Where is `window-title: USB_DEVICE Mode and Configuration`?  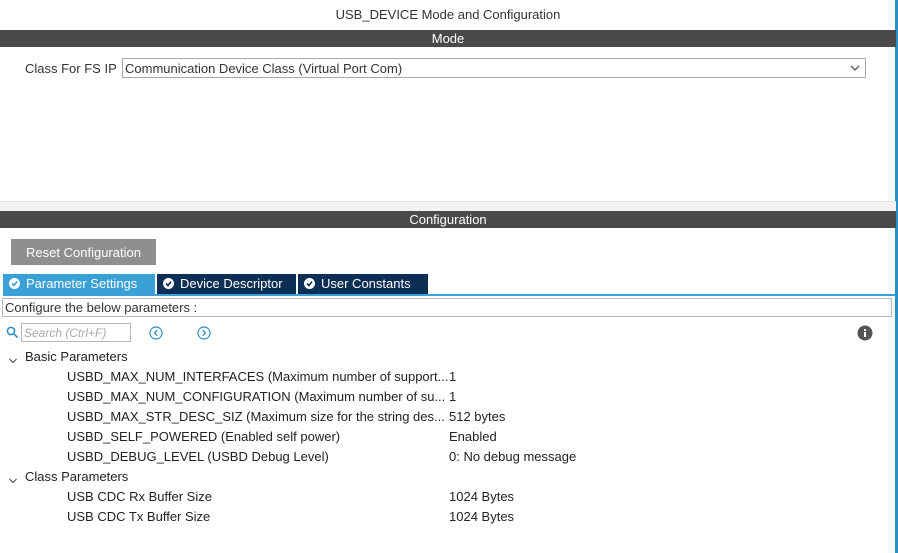 window-title: USB_DEVICE Mode and Configuration is located at coordinates (448, 15).